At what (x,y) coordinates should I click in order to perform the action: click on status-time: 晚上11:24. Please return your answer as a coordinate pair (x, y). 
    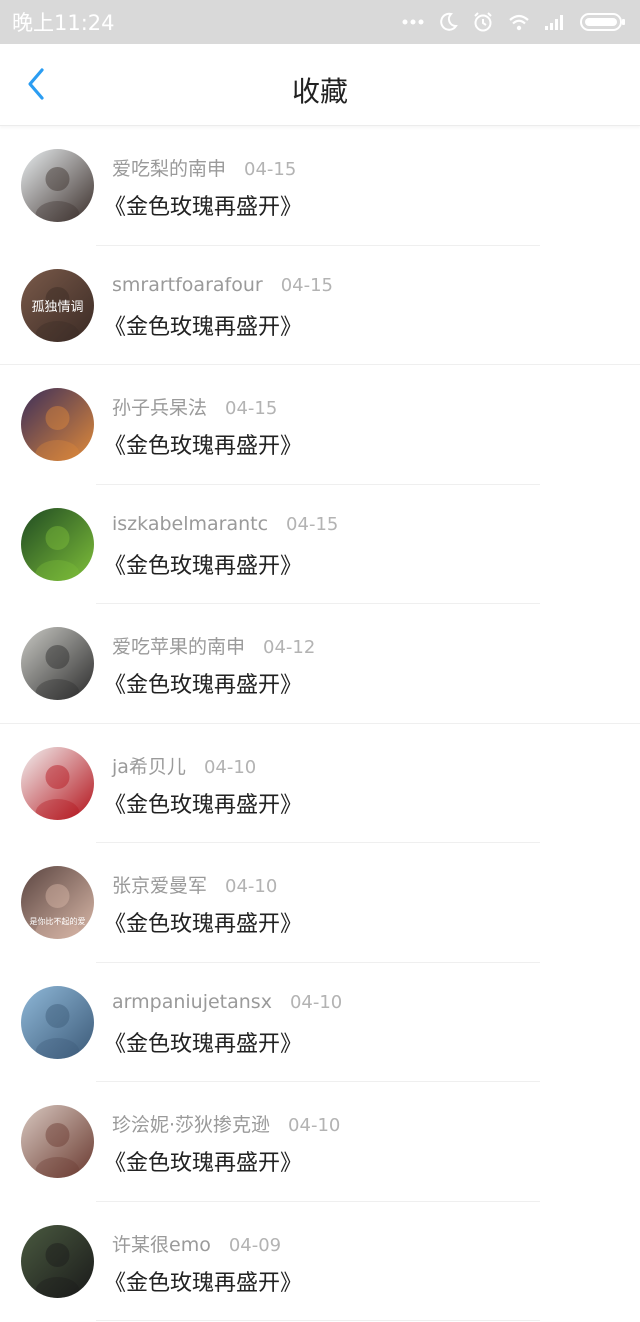
    Looking at the image, I should click on (63, 23).